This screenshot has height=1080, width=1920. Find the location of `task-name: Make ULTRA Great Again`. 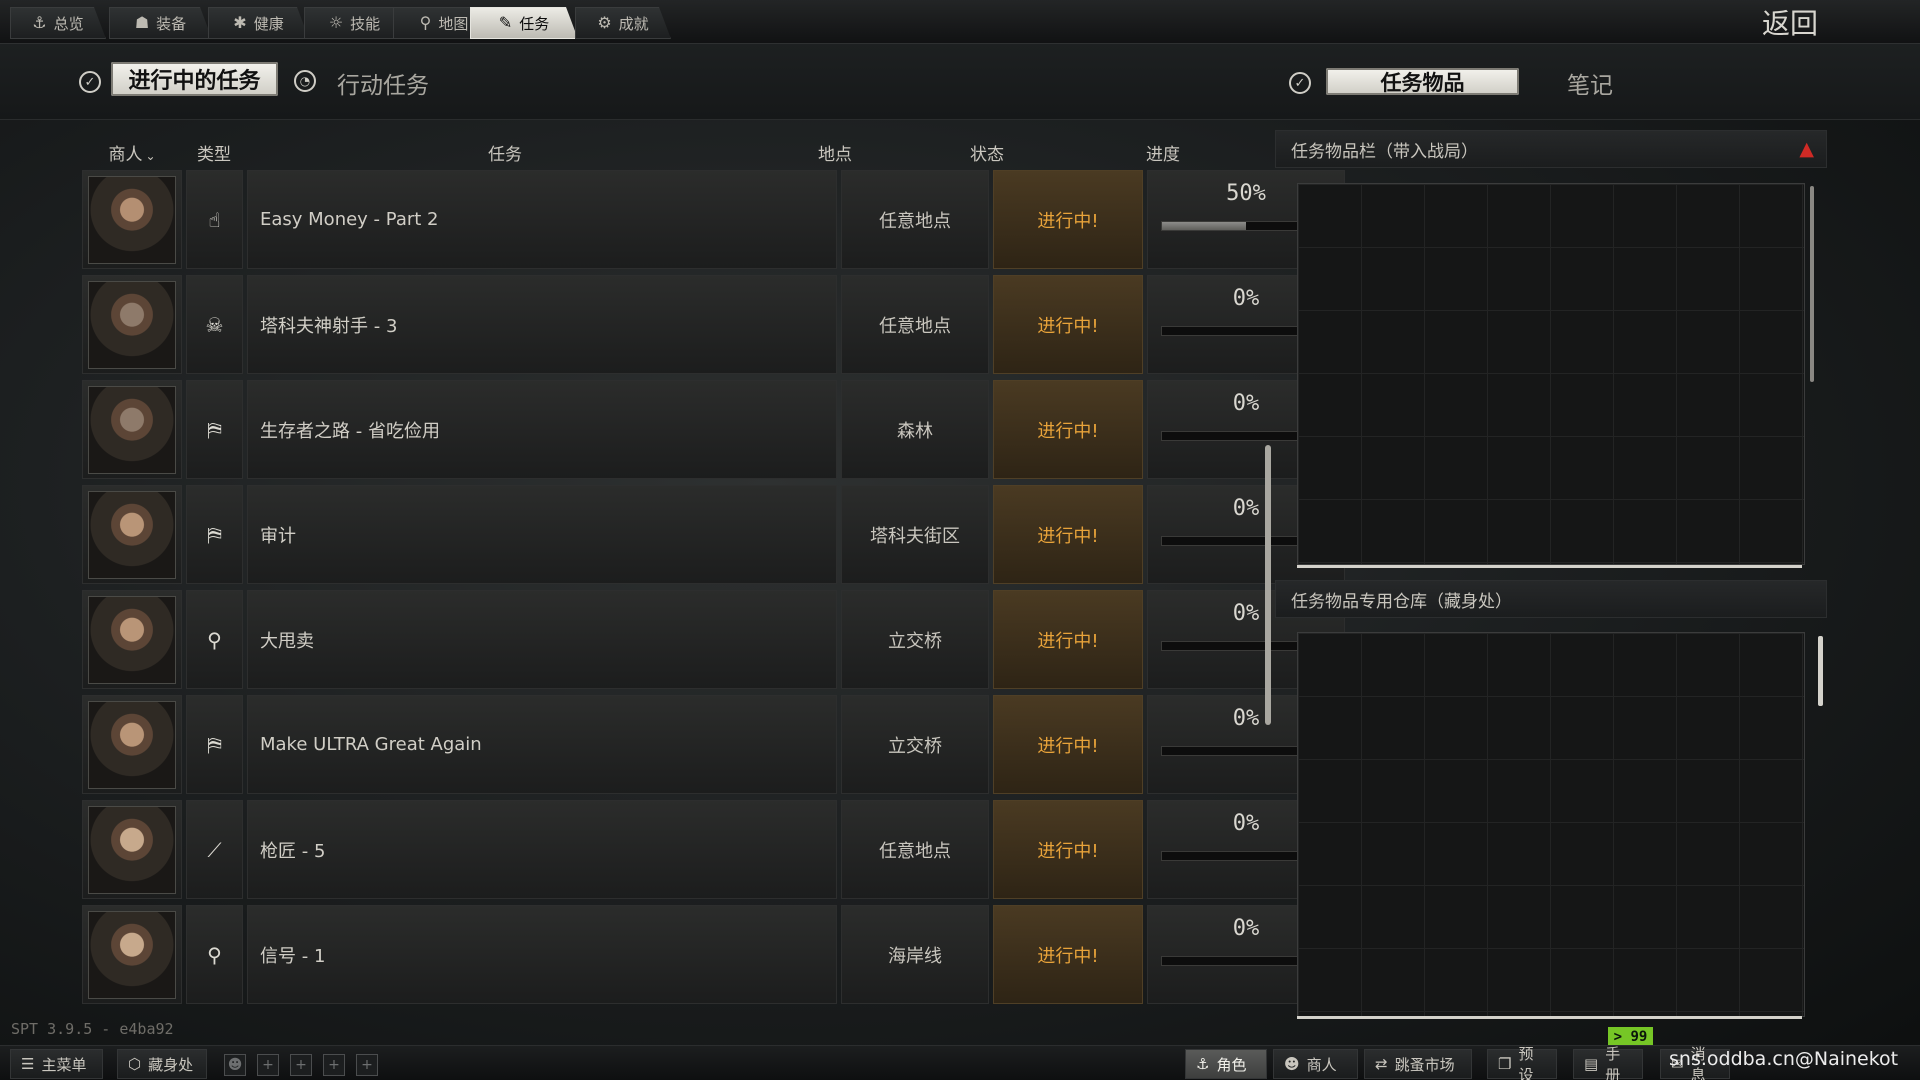

task-name: Make ULTRA Great Again is located at coordinates (542, 744).